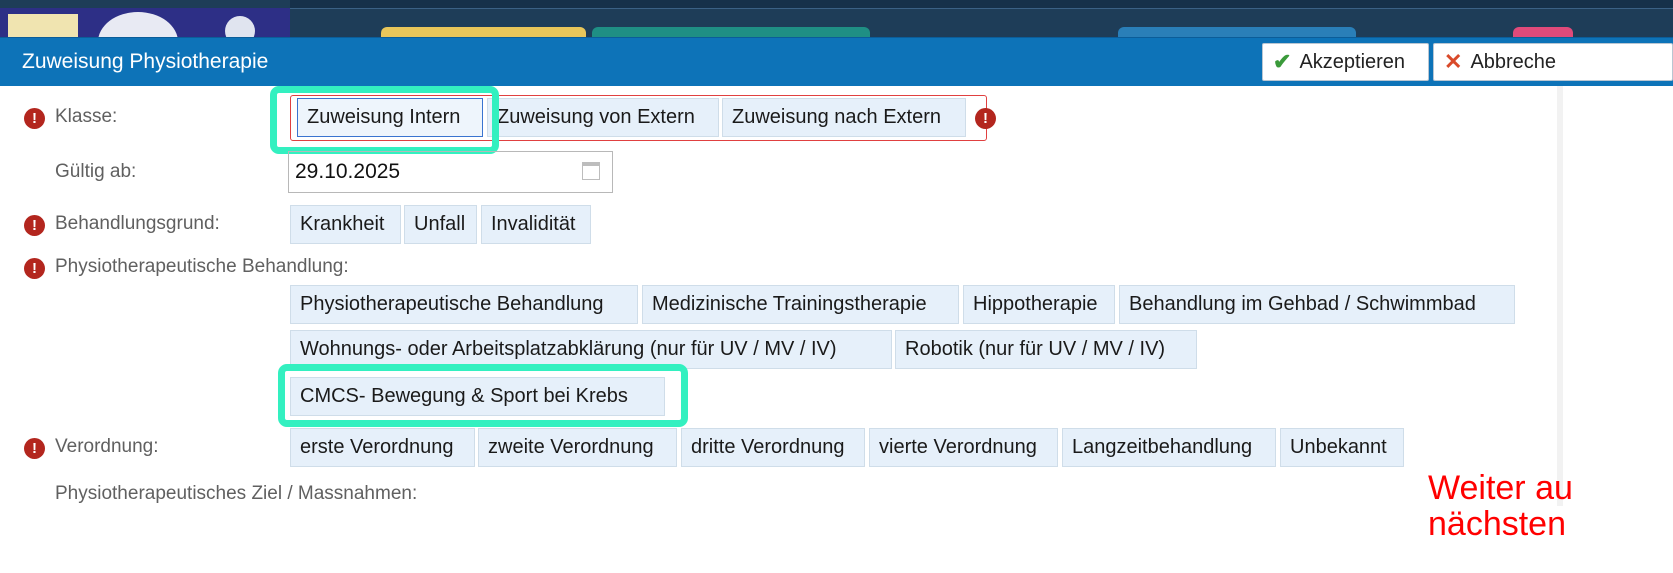 This screenshot has height=573, width=1673. What do you see at coordinates (1282, 61) in the screenshot?
I see `checkmark-icon: ✔` at bounding box center [1282, 61].